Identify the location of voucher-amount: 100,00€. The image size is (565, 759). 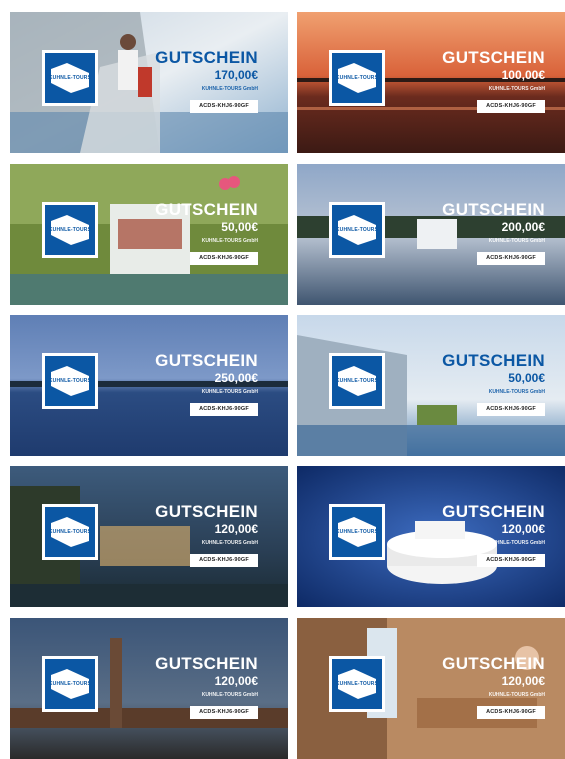
(523, 75).